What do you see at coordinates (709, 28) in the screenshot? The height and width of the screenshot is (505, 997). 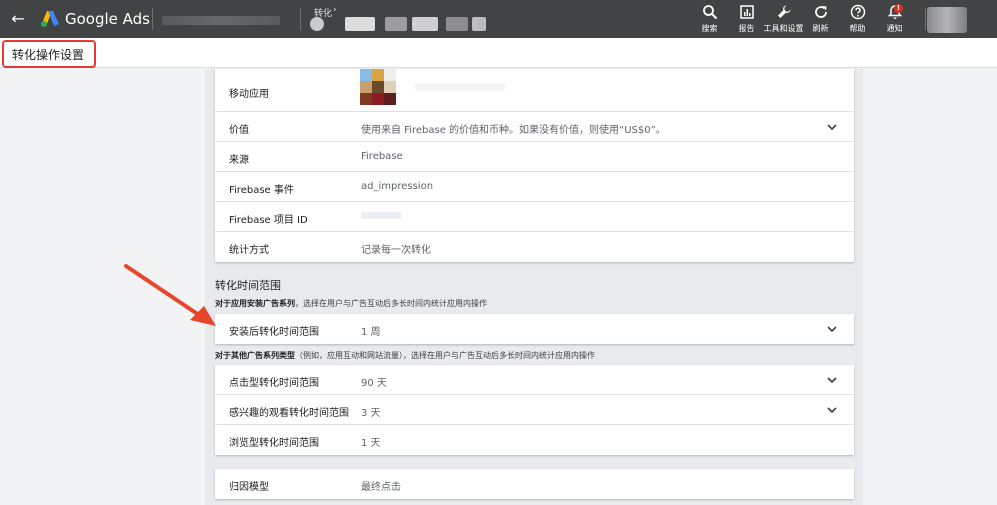 I see `nav-label: 搜索` at bounding box center [709, 28].